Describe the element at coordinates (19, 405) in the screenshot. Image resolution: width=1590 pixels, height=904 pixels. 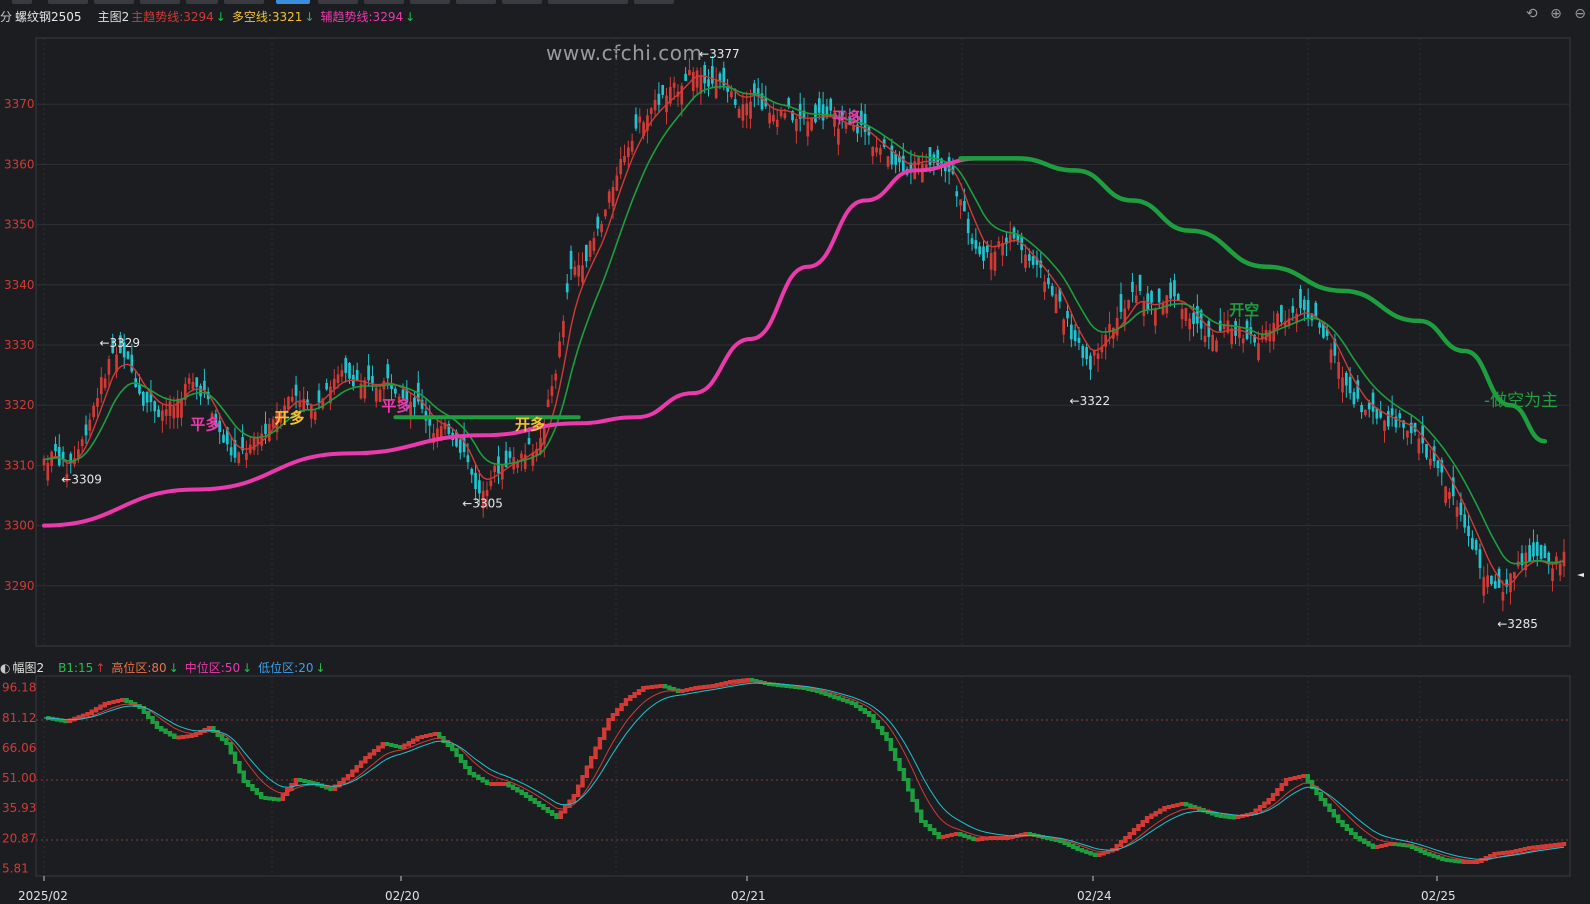
I see `y-tick-label: 3320` at that location.